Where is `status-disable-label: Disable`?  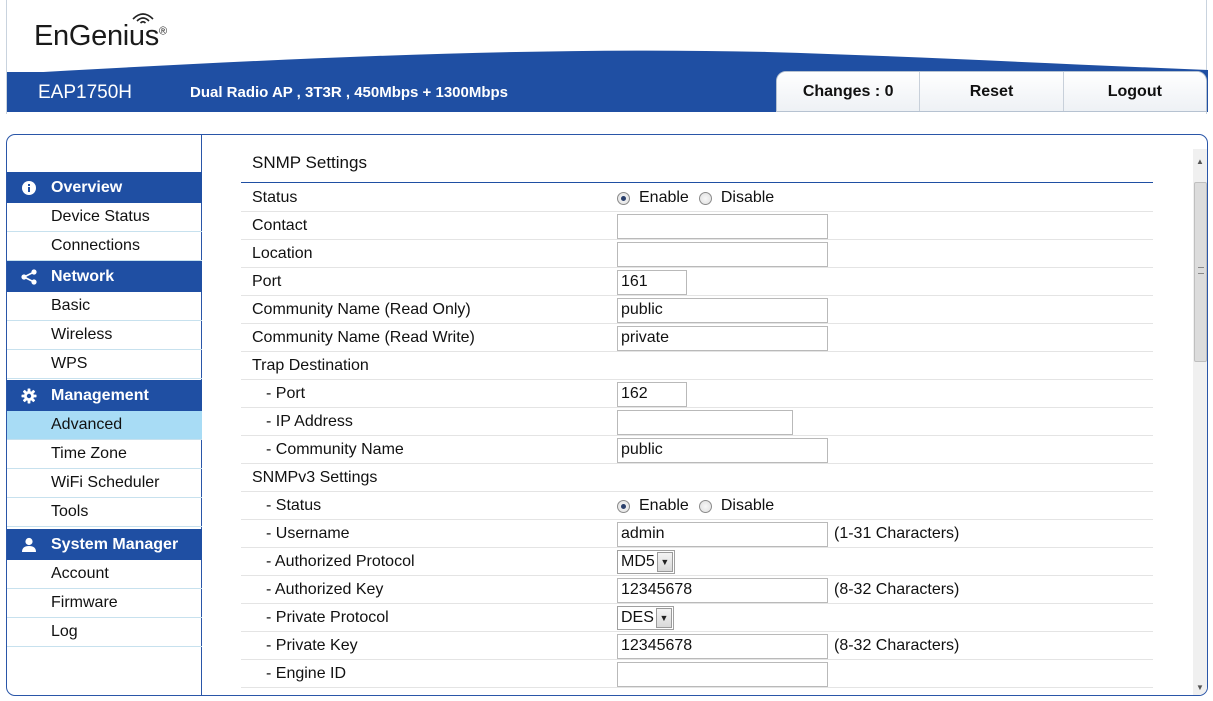
status-disable-label: Disable is located at coordinates (747, 197).